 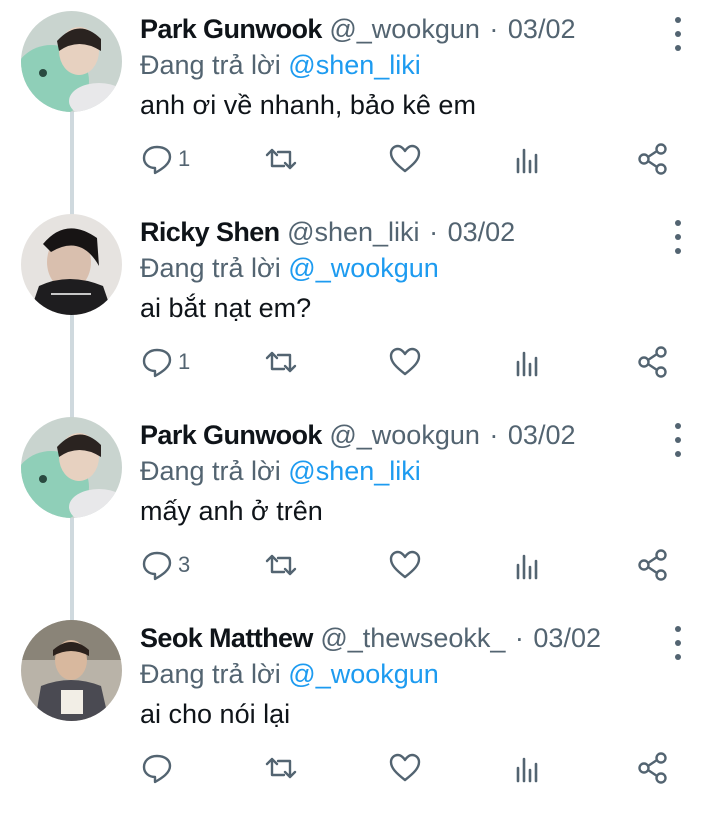 What do you see at coordinates (353, 232) in the screenshot?
I see `user-handle: @shen_liki` at bounding box center [353, 232].